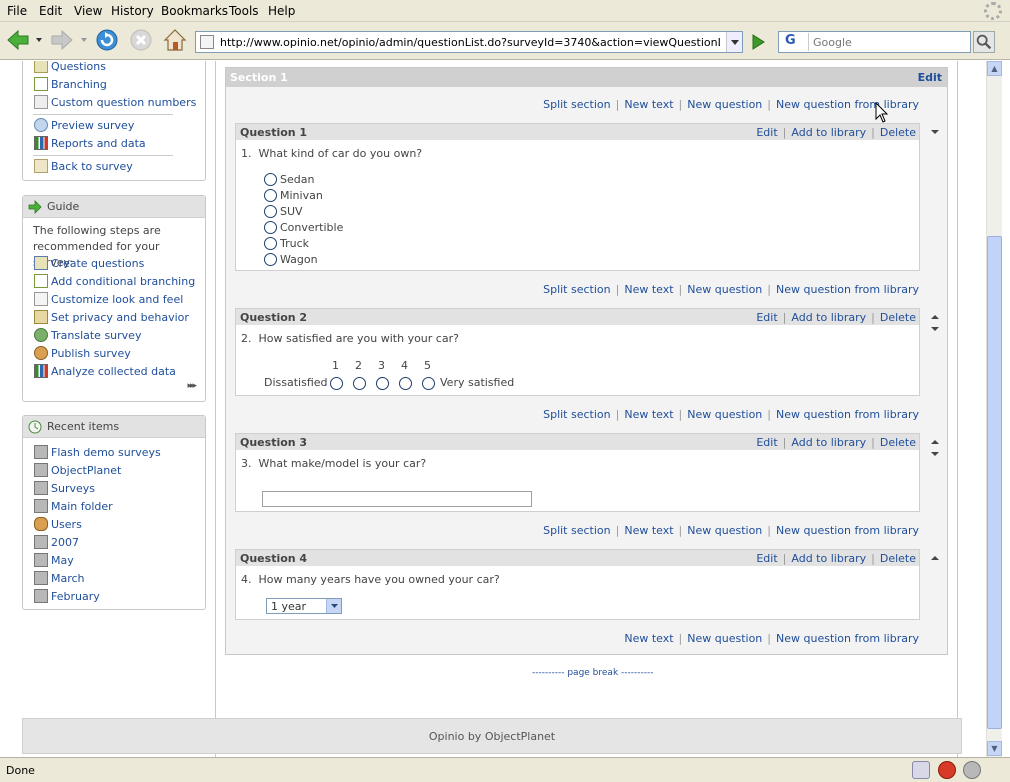 This screenshot has height=782, width=1010. What do you see at coordinates (141, 40) in the screenshot?
I see `stop-button` at bounding box center [141, 40].